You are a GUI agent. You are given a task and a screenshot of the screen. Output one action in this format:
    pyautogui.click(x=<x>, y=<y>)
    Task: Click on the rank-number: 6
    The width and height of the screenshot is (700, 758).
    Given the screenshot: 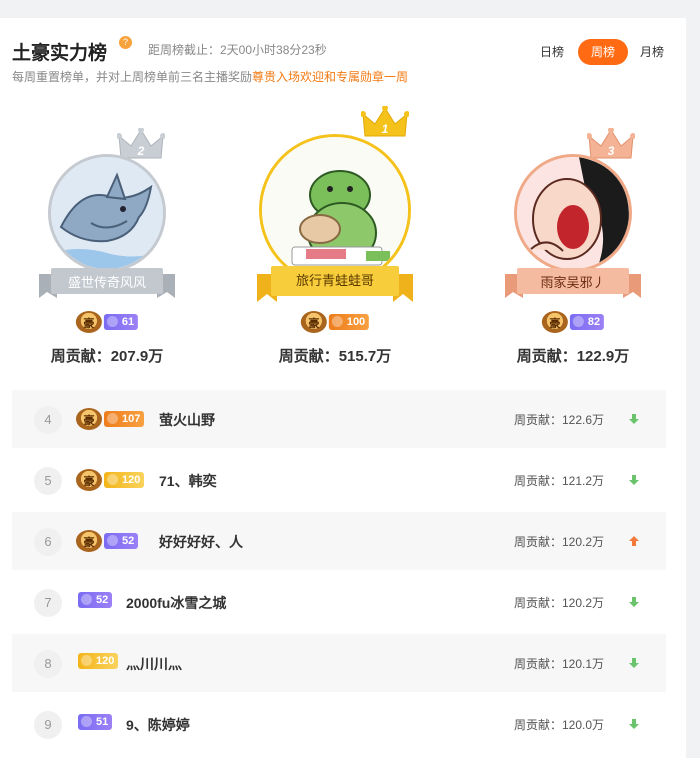 What is the action you would take?
    pyautogui.click(x=48, y=542)
    